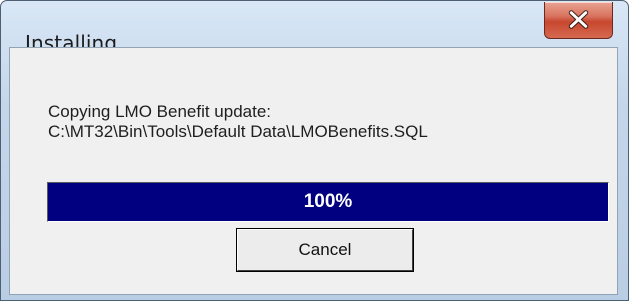 The width and height of the screenshot is (629, 301). I want to click on progress-bar: 100%, so click(328, 202).